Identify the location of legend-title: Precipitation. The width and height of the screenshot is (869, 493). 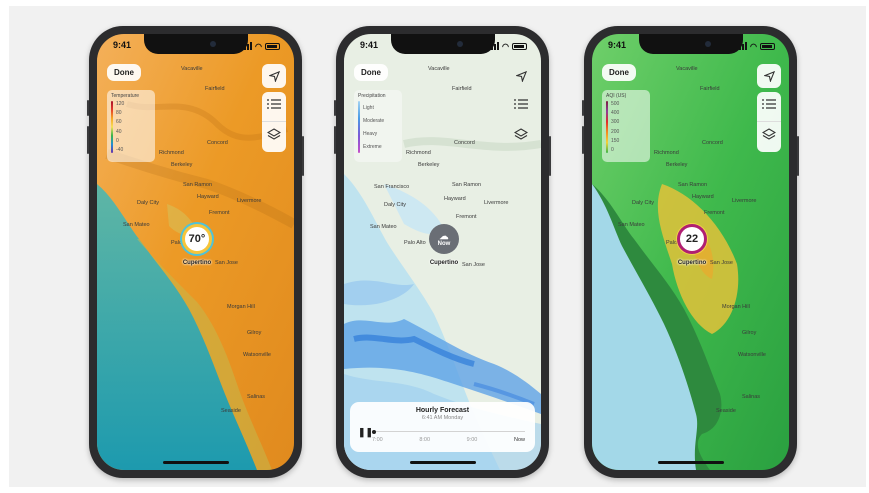
(372, 96).